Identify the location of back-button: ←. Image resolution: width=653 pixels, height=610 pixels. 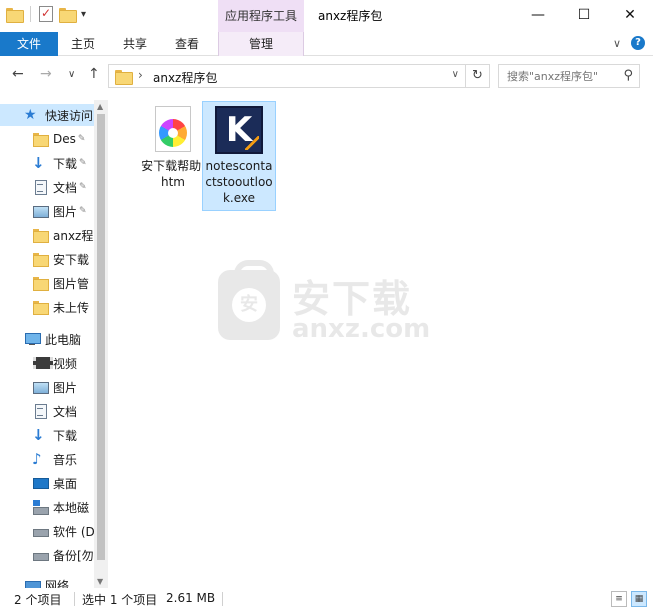
(18, 74).